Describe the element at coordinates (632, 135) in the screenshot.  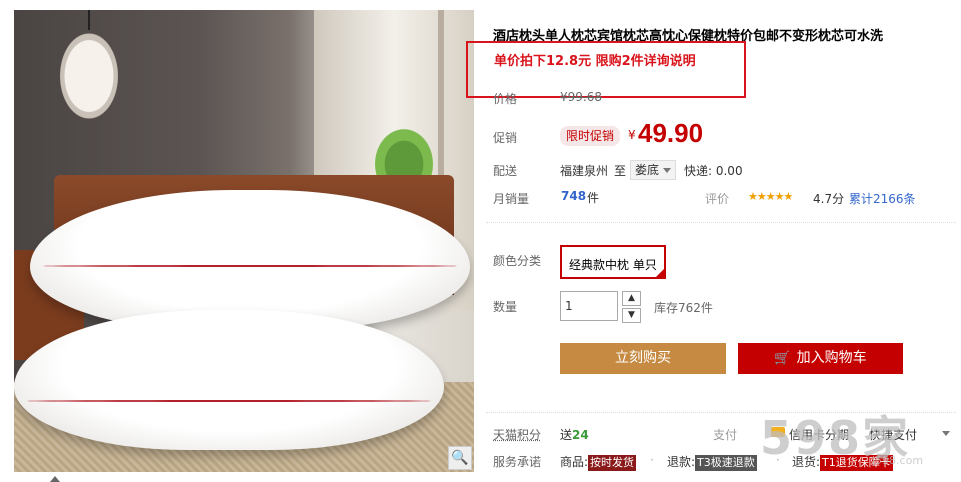
I see `currency-symbol: ¥` at that location.